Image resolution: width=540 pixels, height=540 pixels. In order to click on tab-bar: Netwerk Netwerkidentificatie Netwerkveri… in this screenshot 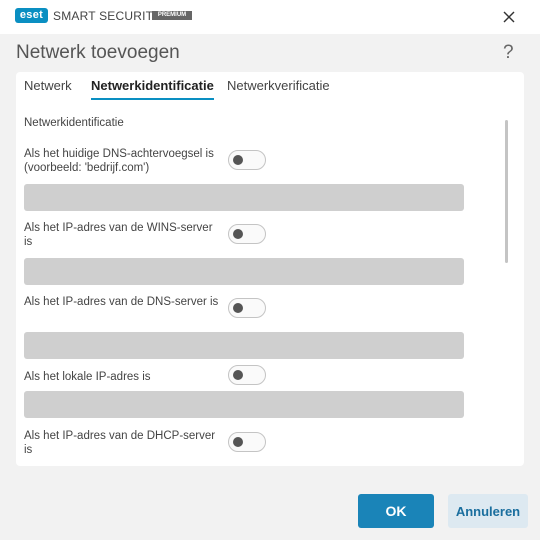, I will do `click(270, 86)`.